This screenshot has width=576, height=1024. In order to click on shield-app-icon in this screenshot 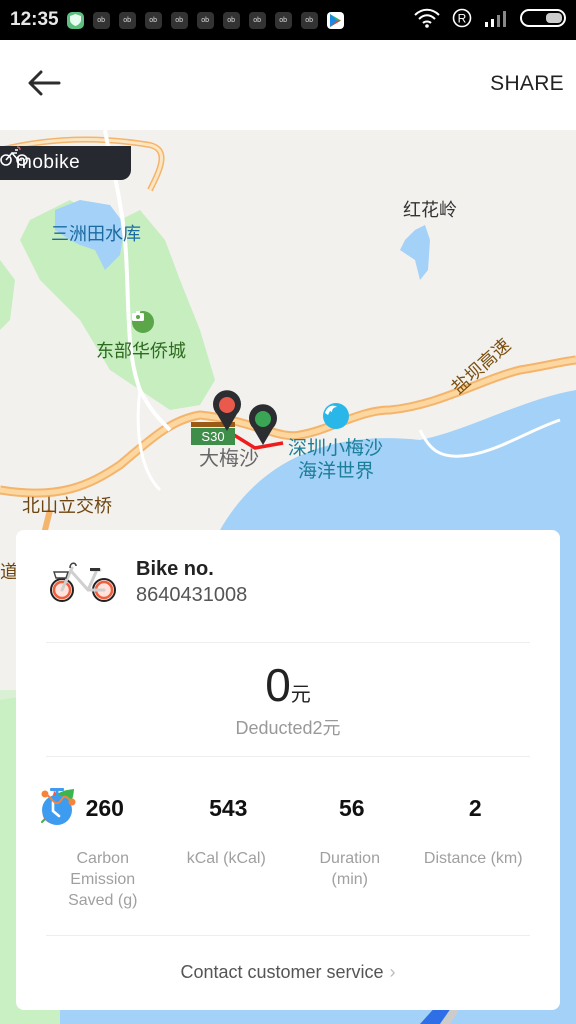, I will do `click(75, 20)`.